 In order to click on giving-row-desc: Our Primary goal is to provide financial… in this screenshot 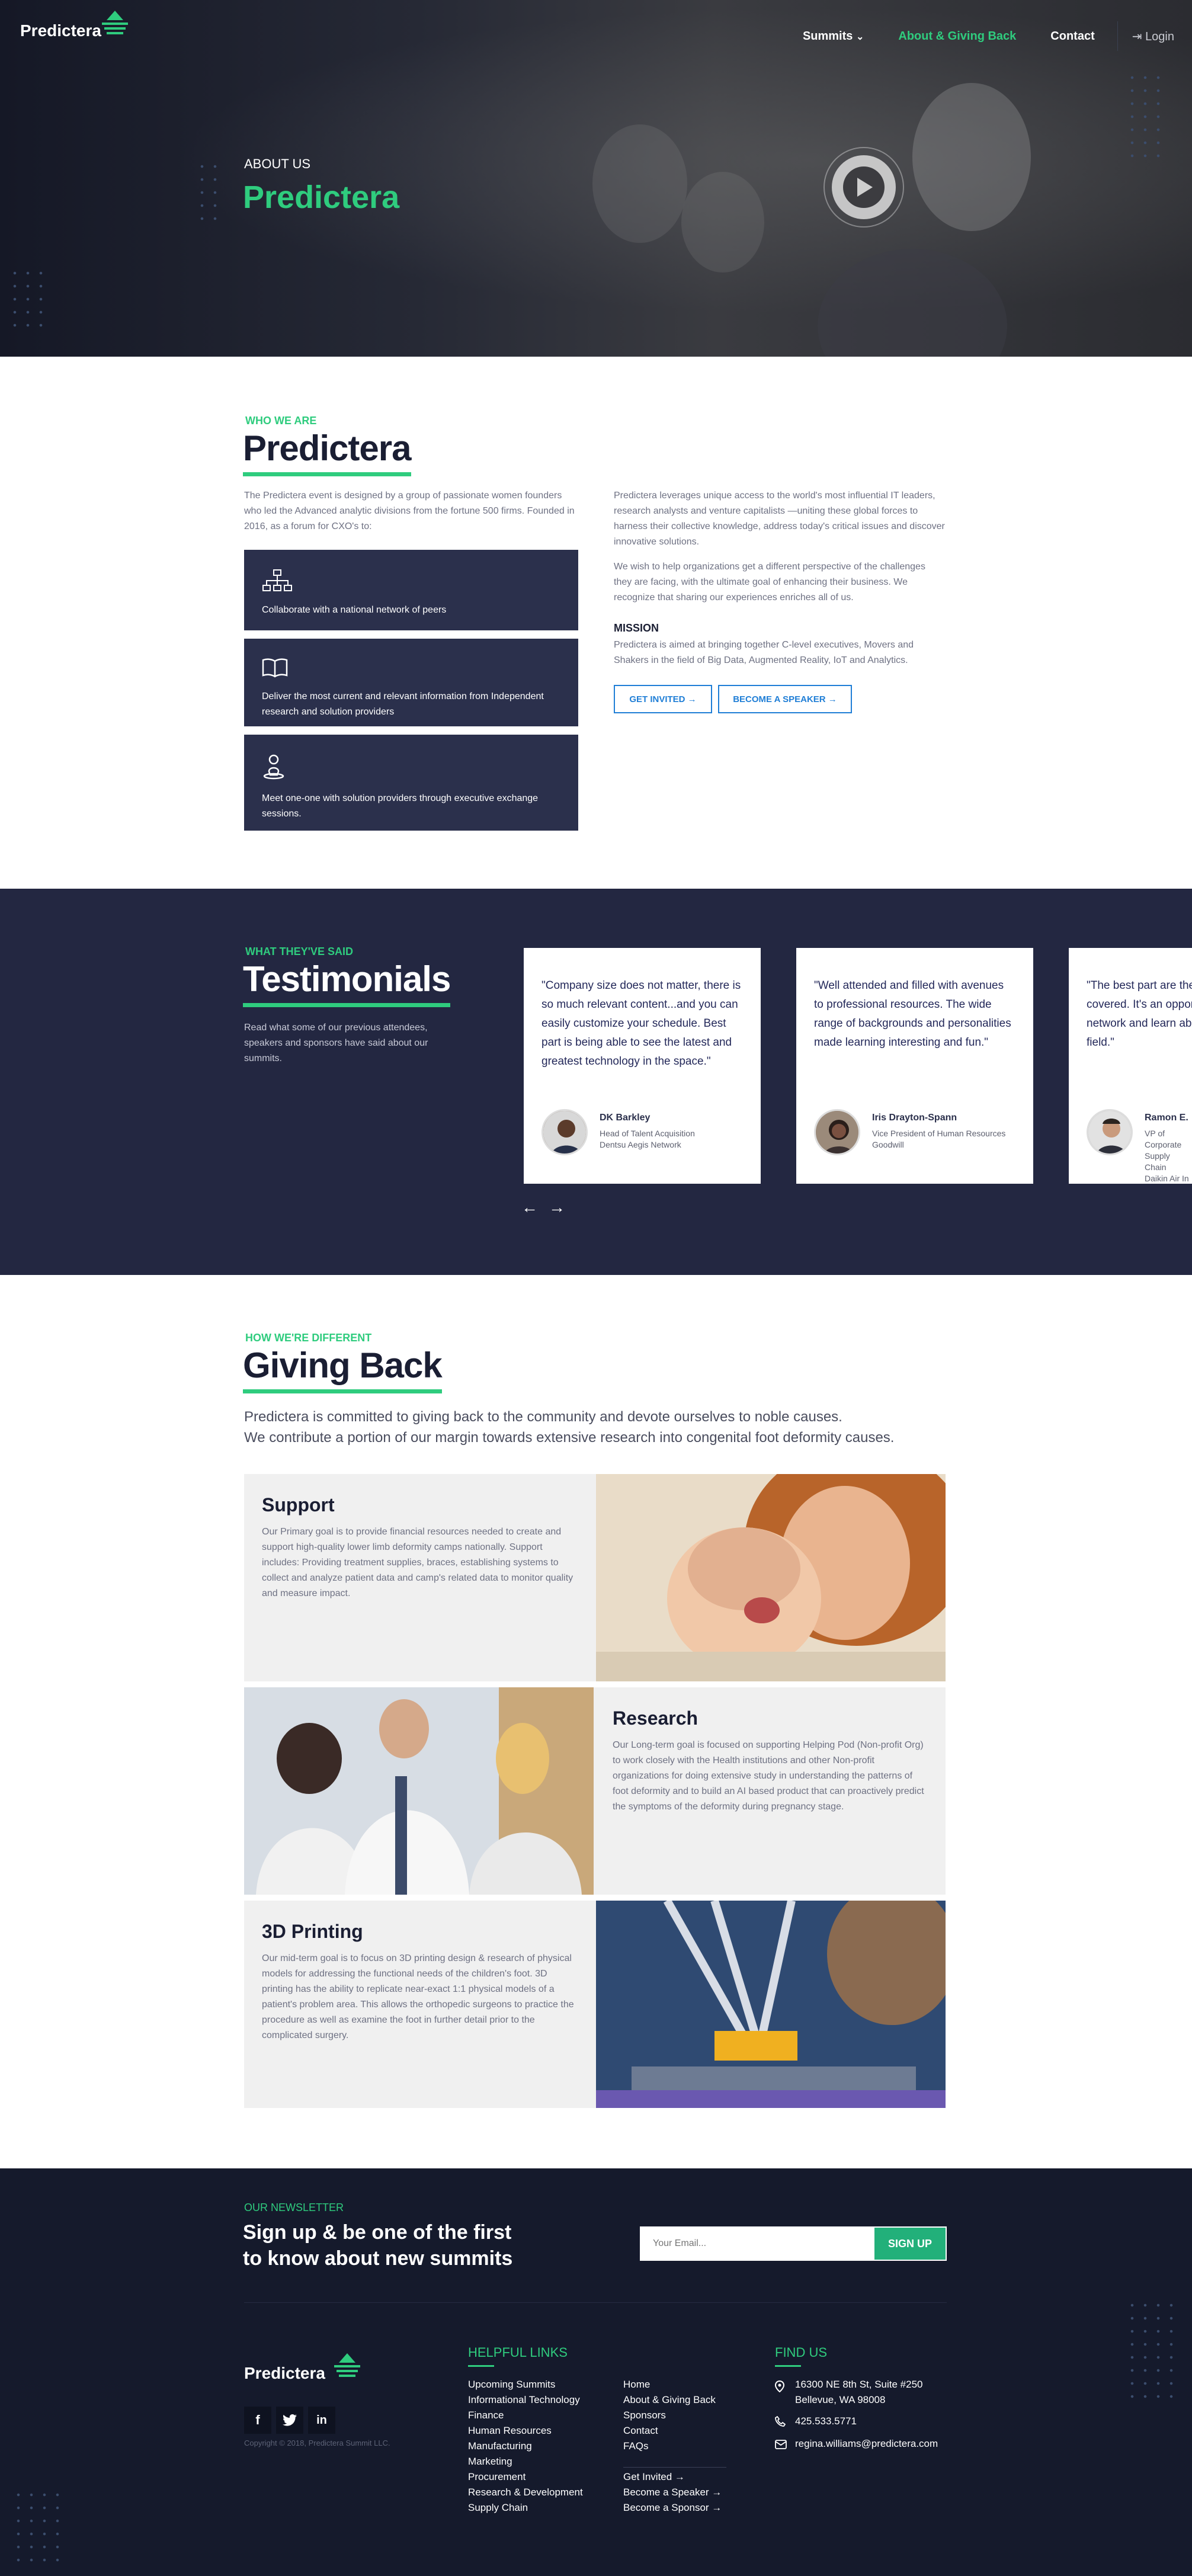, I will do `click(417, 1563)`.